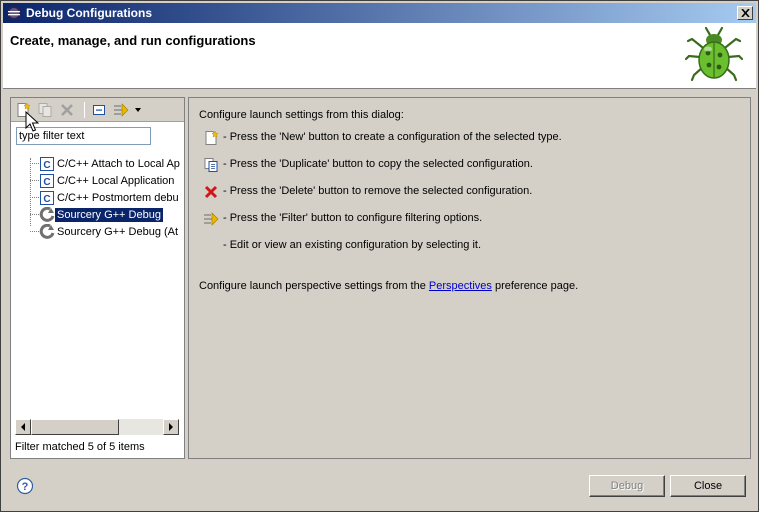  I want to click on perspective-suffix: preference page., so click(536, 286).